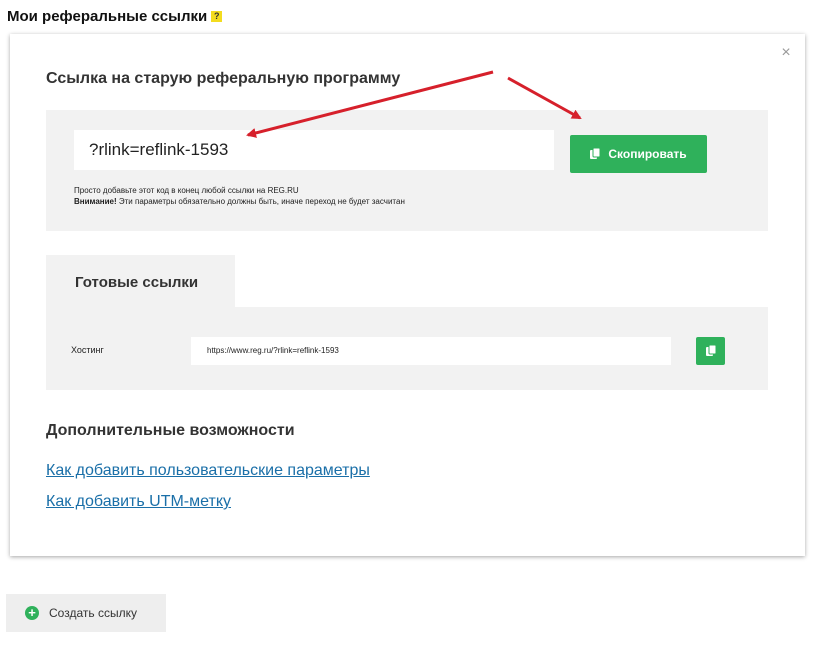  Describe the element at coordinates (140, 281) in the screenshot. I see `tab-ready-links: Готовые ссылки` at that location.